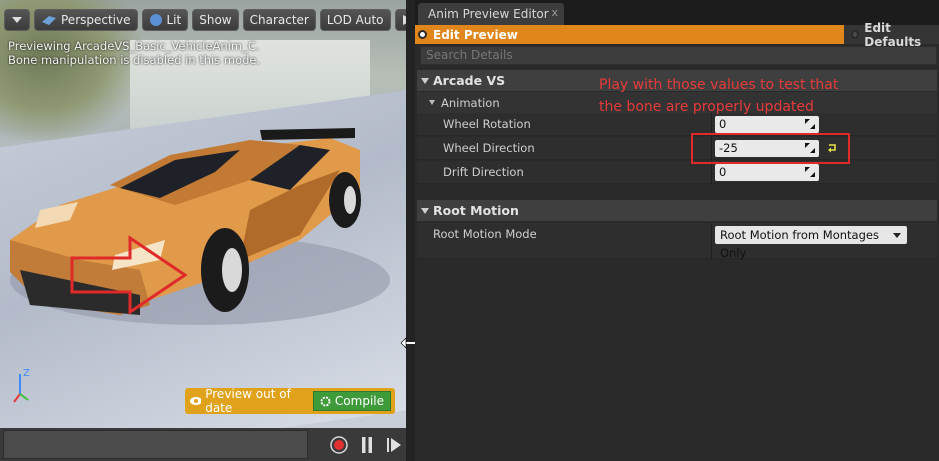 This screenshot has height=461, width=939. I want to click on show-button: Show, so click(215, 20).